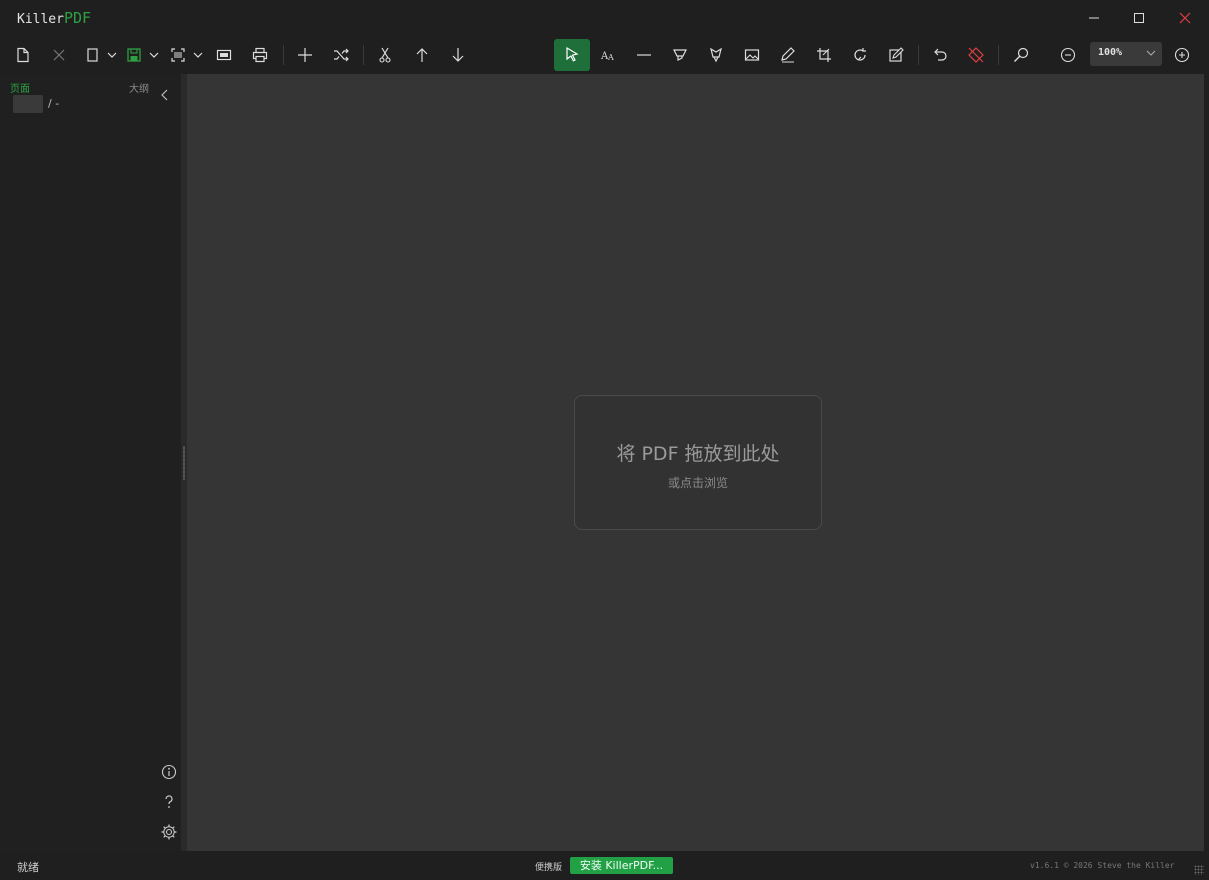  What do you see at coordinates (184, 463) in the screenshot?
I see `splitter-grip` at bounding box center [184, 463].